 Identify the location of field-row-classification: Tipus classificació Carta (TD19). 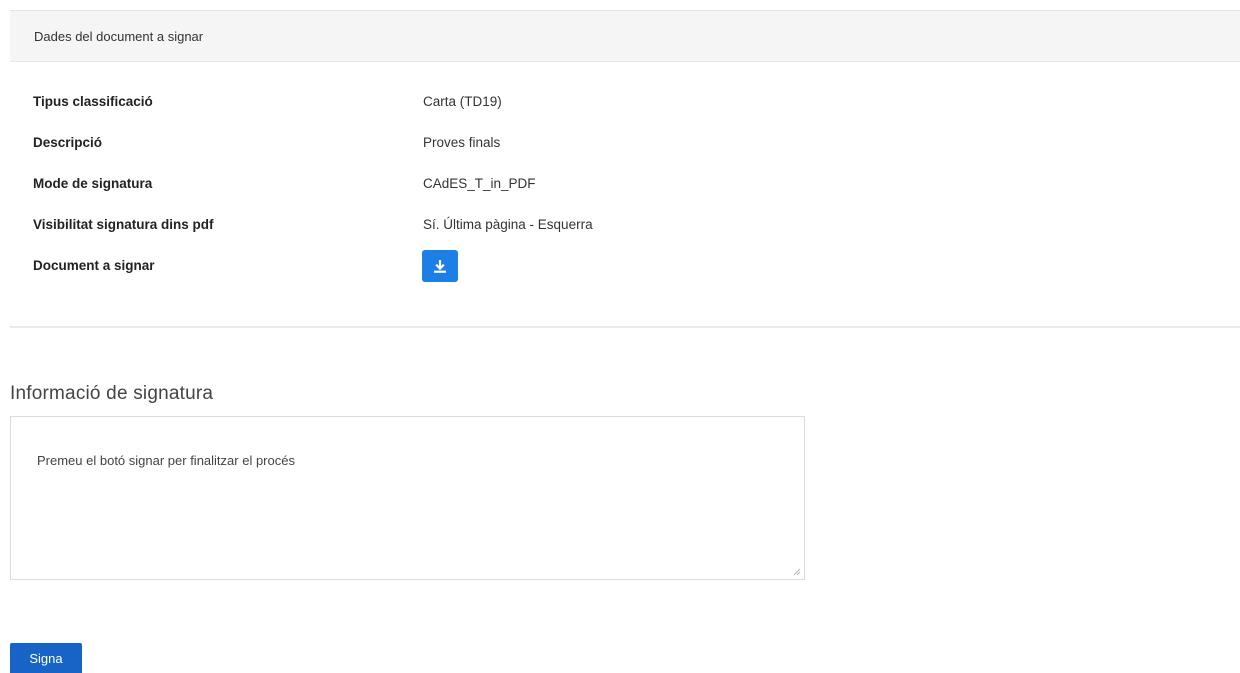
(483, 114).